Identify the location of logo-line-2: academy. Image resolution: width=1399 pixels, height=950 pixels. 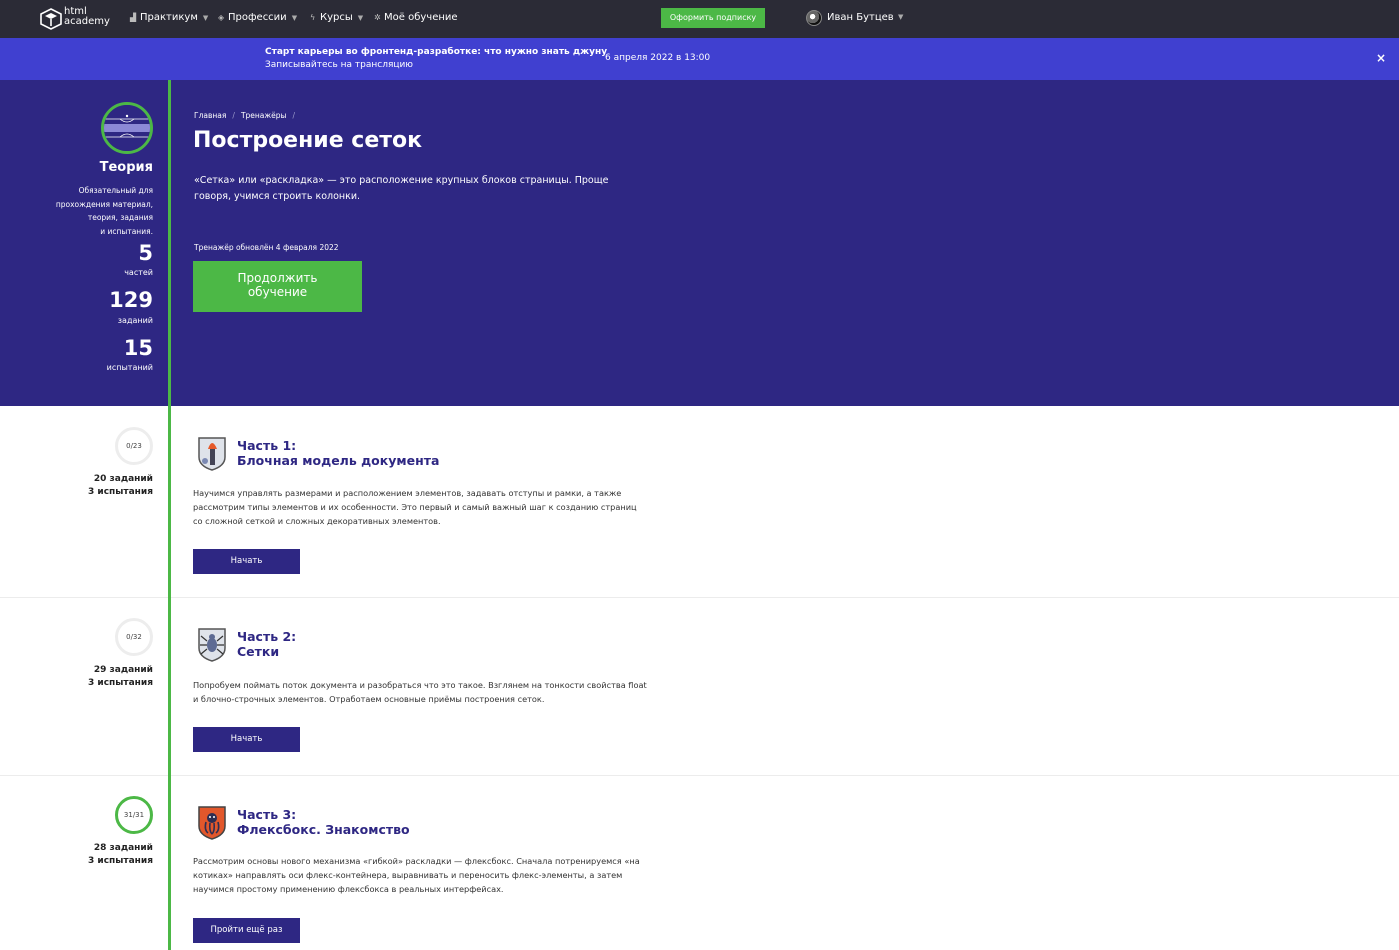
(87, 21).